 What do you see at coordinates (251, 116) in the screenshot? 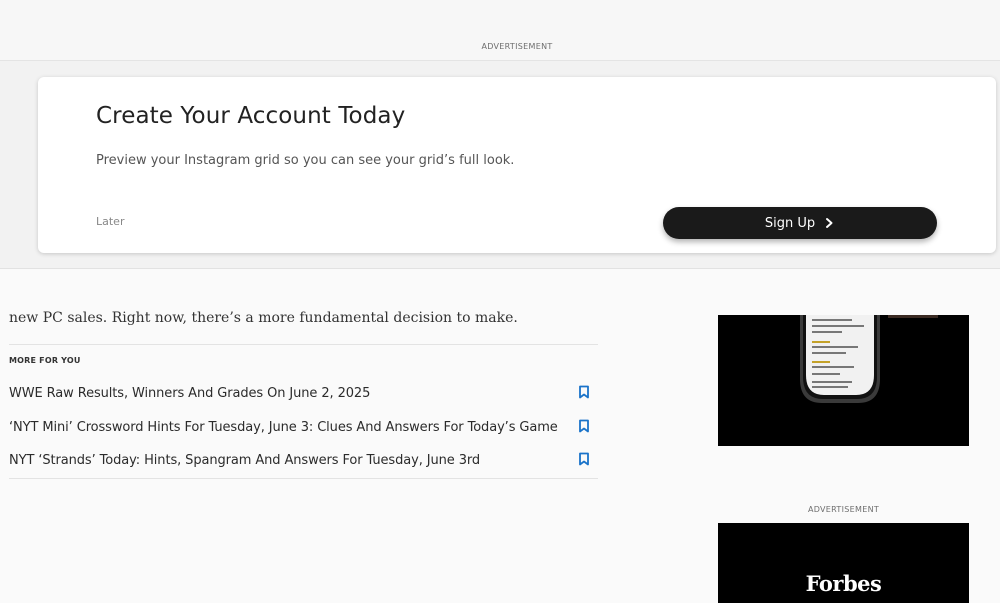
I see `signup-title: Create Your Account Today` at bounding box center [251, 116].